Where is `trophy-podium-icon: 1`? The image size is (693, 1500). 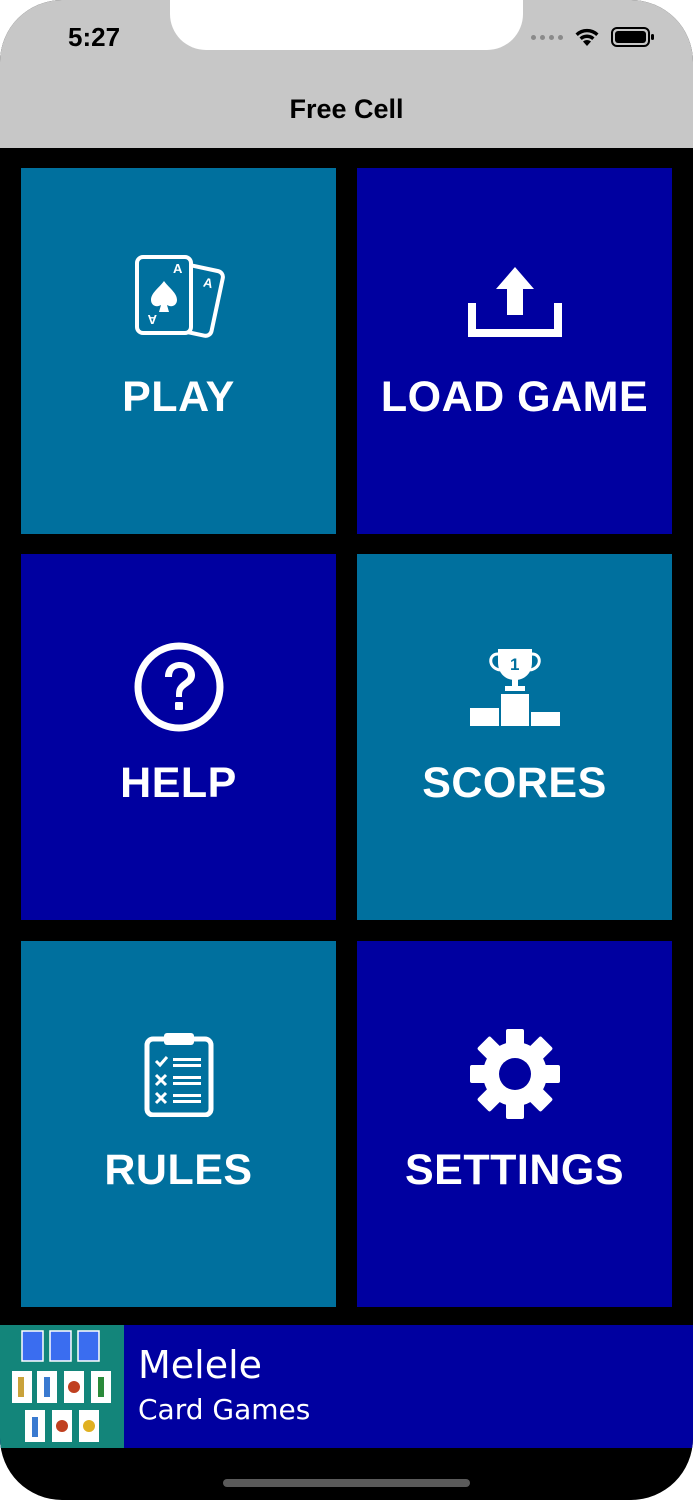
trophy-podium-icon: 1 is located at coordinates (514, 687).